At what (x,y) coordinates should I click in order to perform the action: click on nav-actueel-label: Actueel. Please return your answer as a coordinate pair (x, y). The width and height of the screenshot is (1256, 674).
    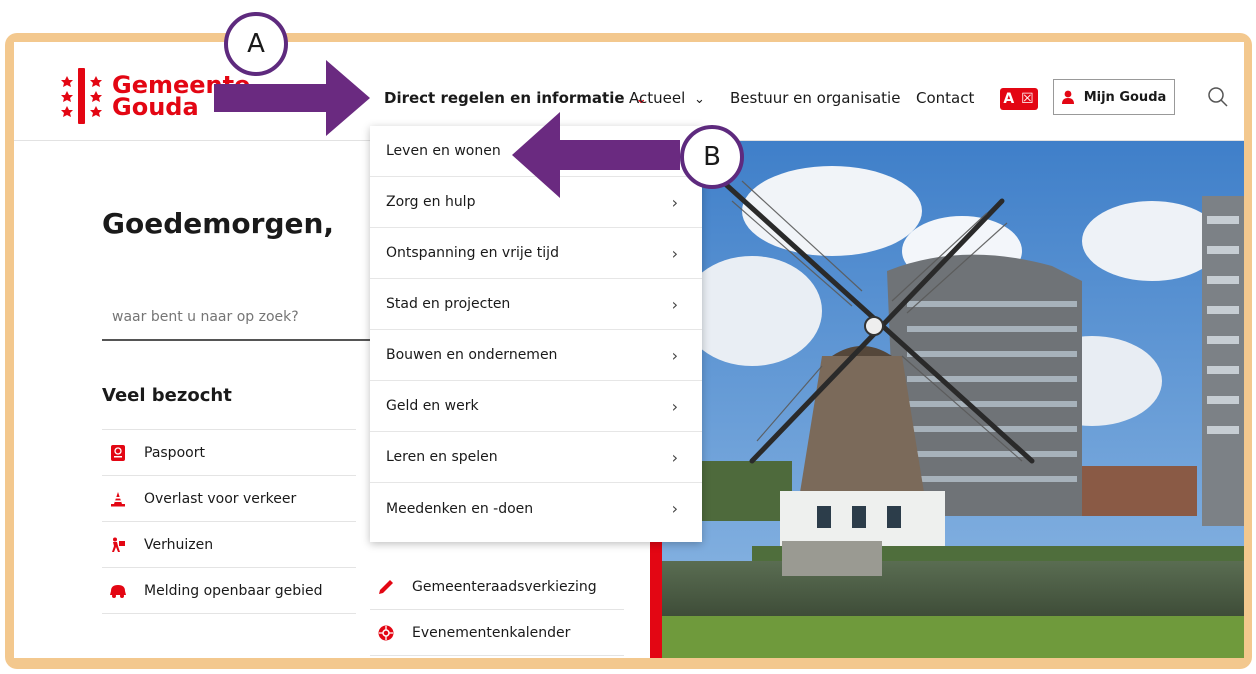
    Looking at the image, I should click on (657, 98).